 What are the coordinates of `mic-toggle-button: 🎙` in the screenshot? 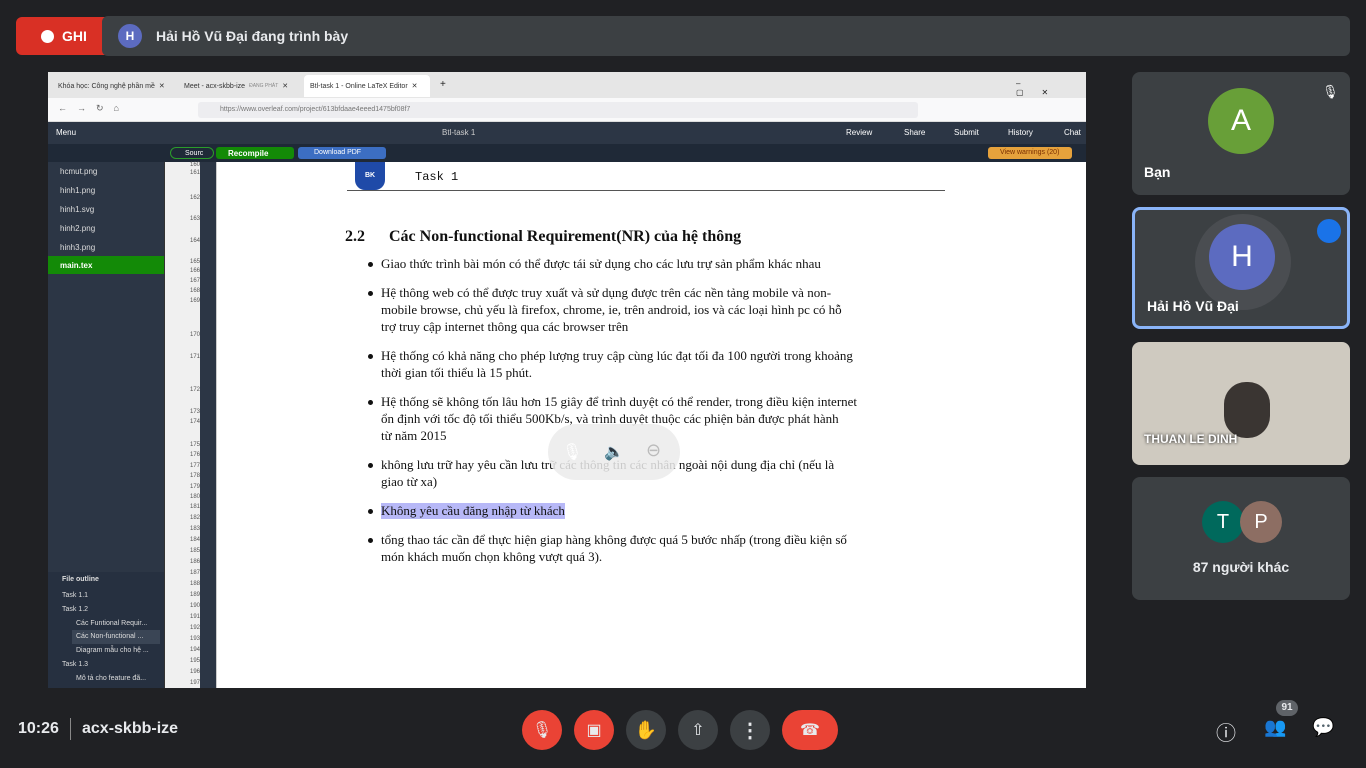 It's located at (542, 730).